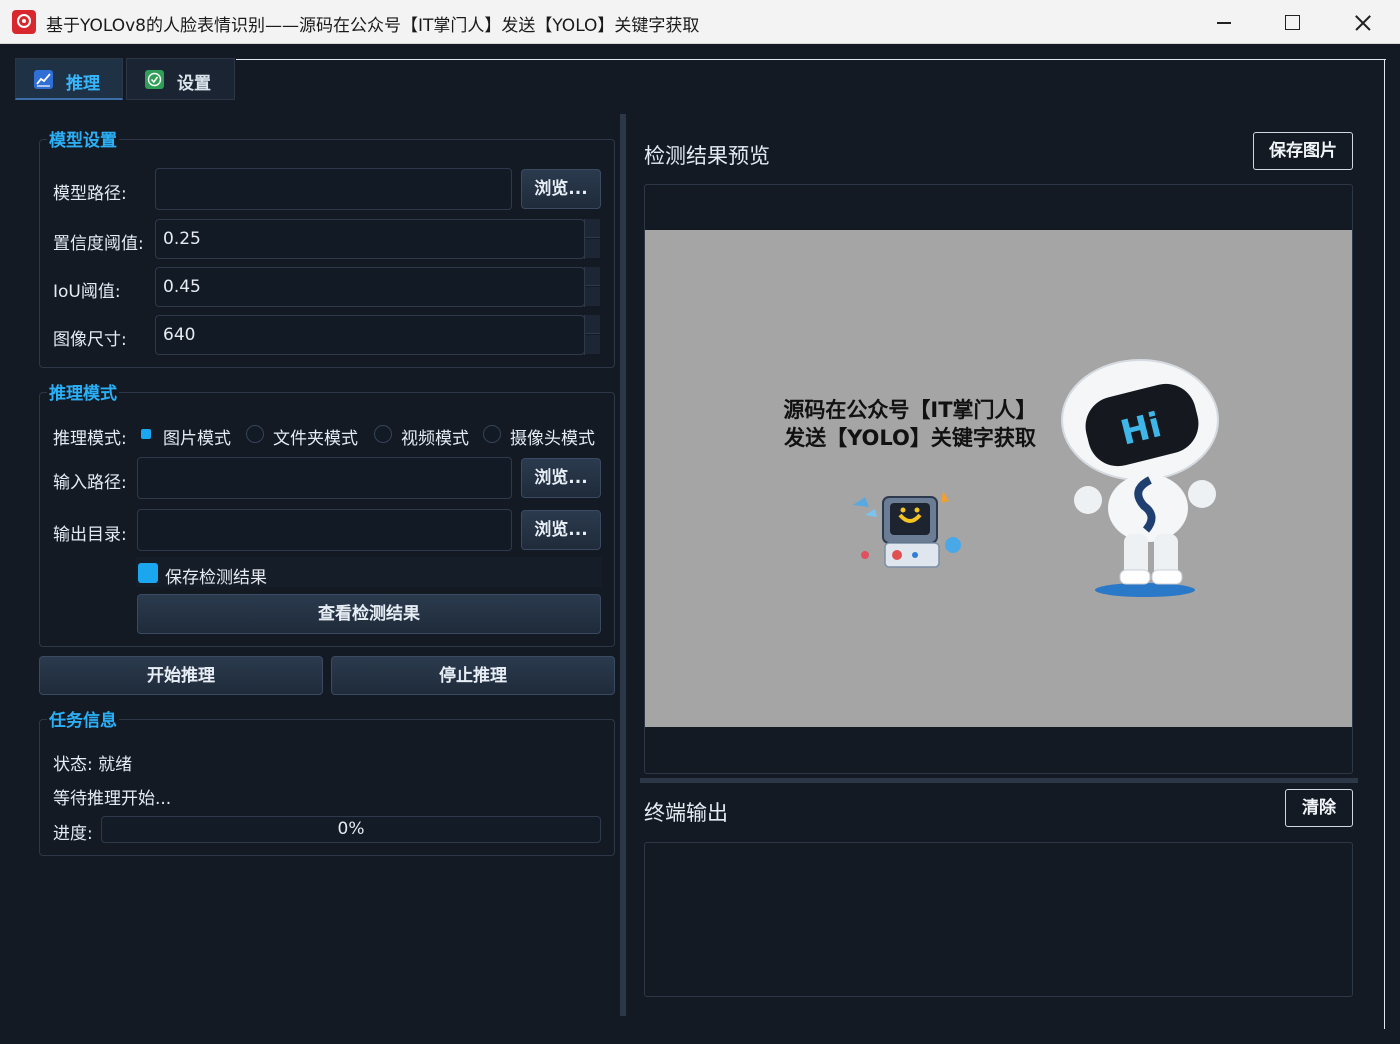  Describe the element at coordinates (148, 573) in the screenshot. I see `save-results-checkbox` at that location.